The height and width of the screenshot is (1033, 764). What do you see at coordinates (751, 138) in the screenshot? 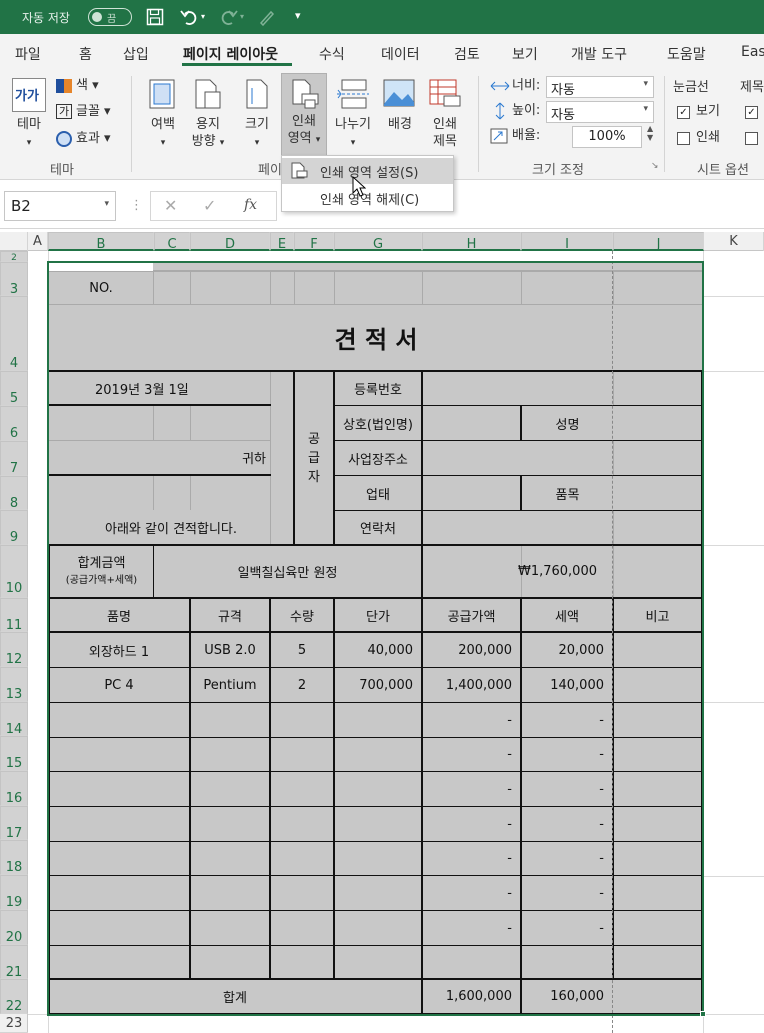
I see `headings-print-checkbox` at bounding box center [751, 138].